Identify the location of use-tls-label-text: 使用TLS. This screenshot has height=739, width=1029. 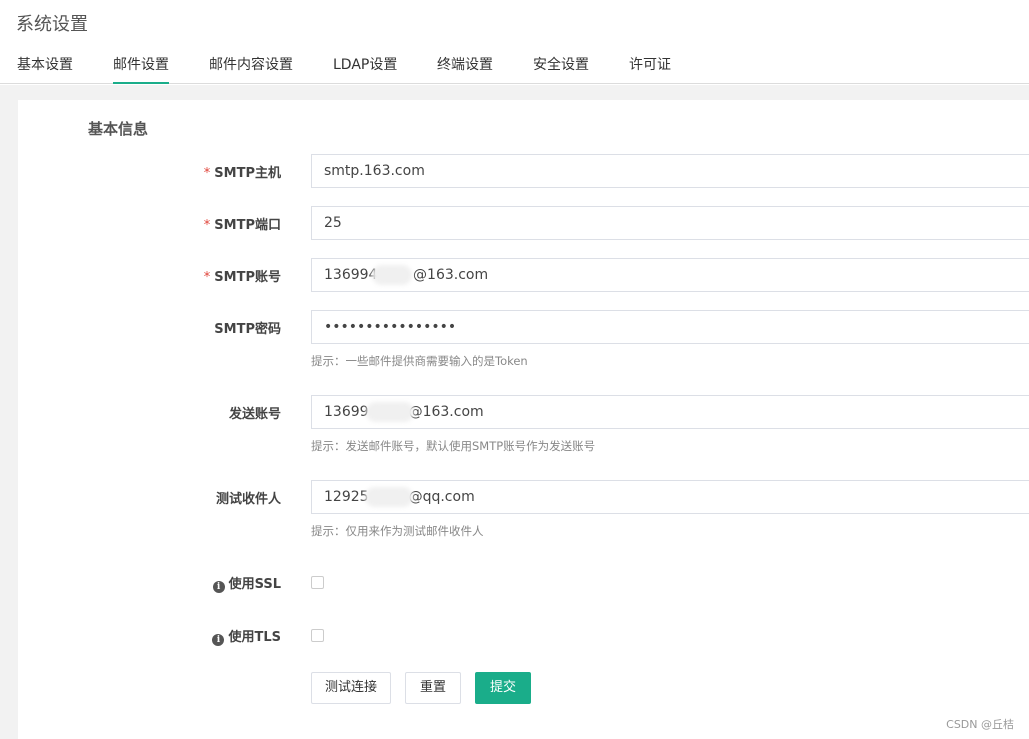
(254, 637).